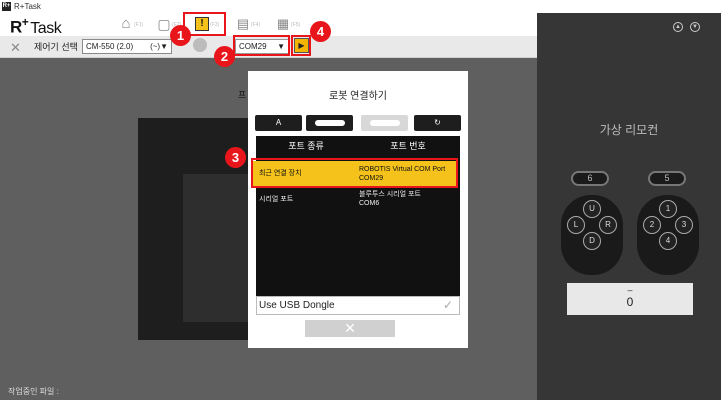 This screenshot has width=721, height=400. I want to click on app-logo: R+ Task, so click(36, 26).